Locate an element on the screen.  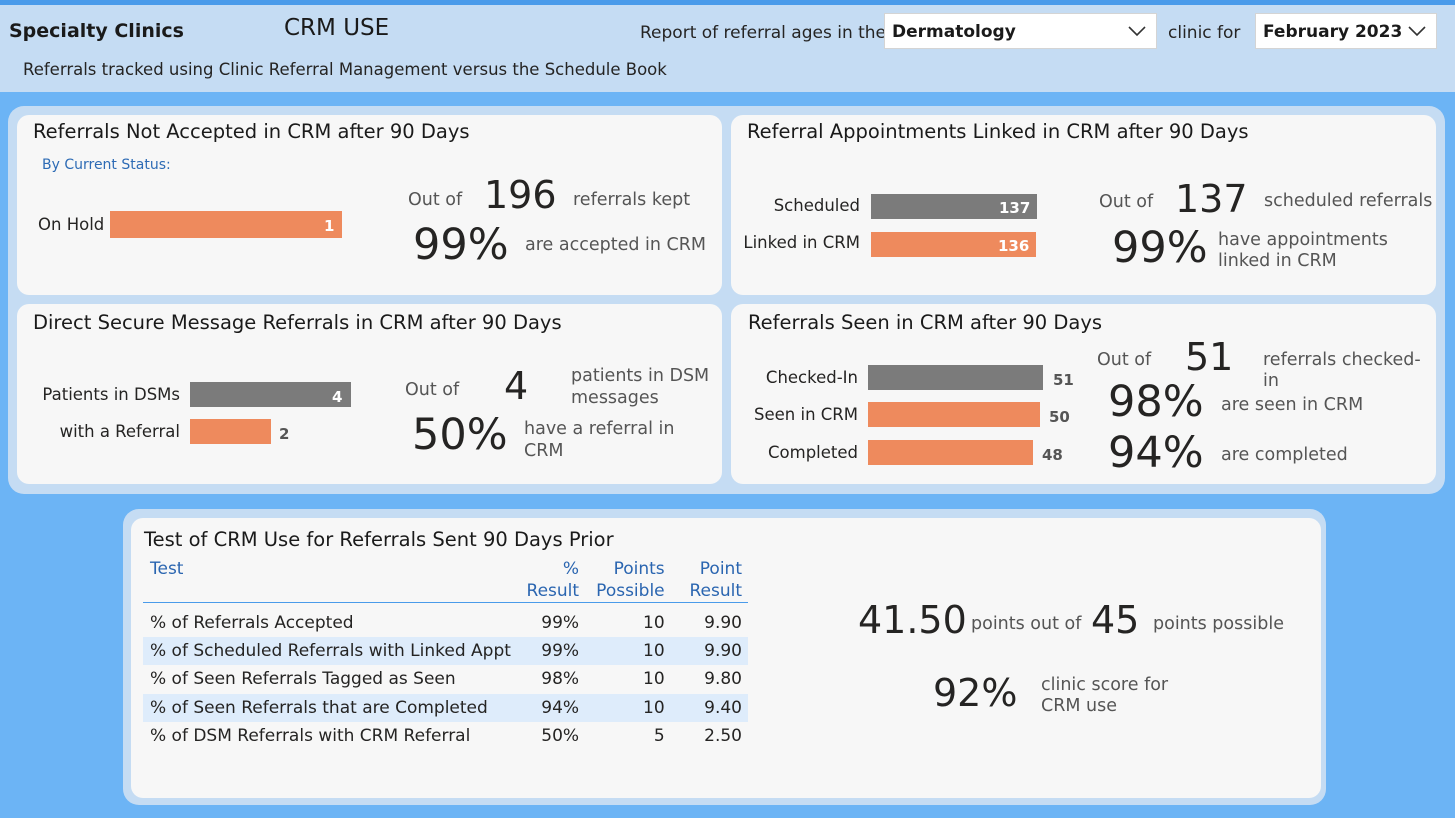
bar-label-scheduled: Scheduled is located at coordinates (816, 205).